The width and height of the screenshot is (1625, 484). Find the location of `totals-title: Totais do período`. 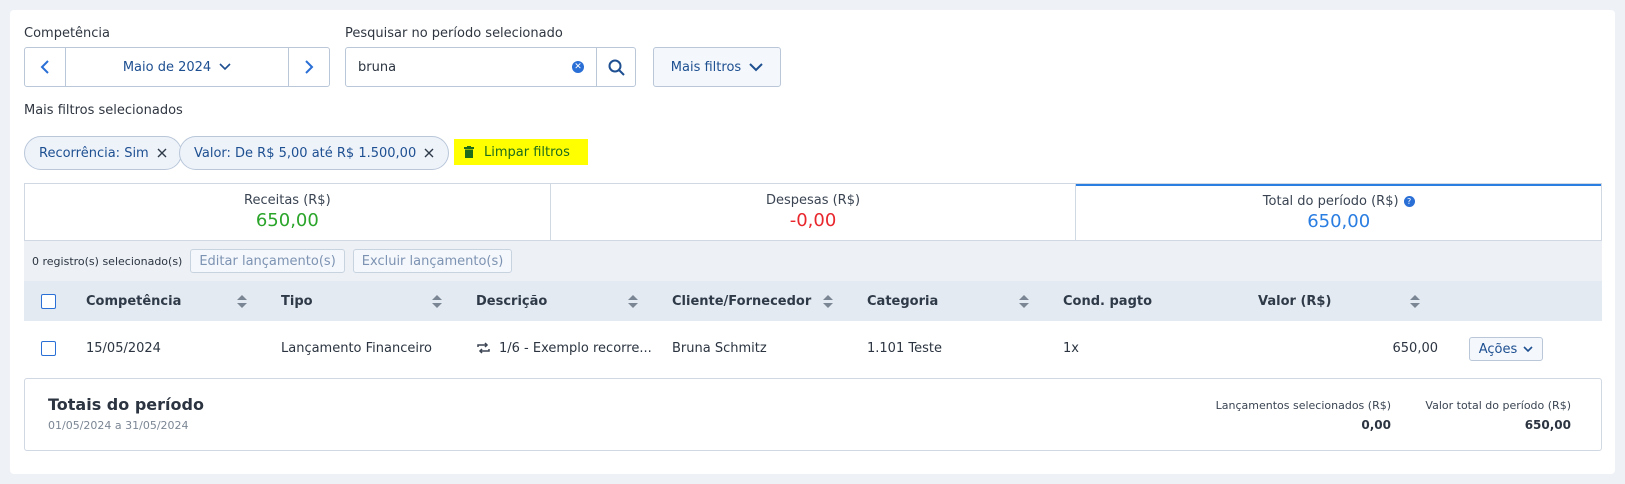

totals-title: Totais do período is located at coordinates (126, 404).